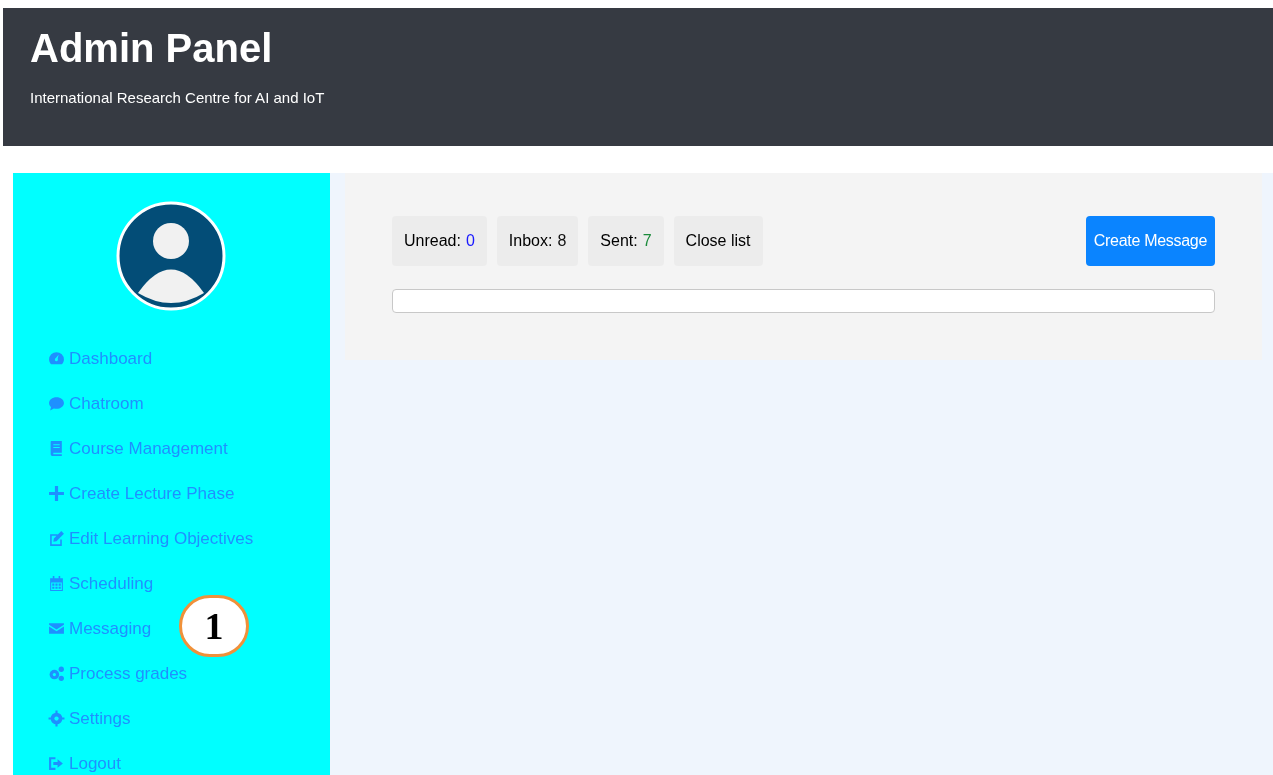 This screenshot has width=1273, height=775. I want to click on gauge-icon, so click(56, 358).